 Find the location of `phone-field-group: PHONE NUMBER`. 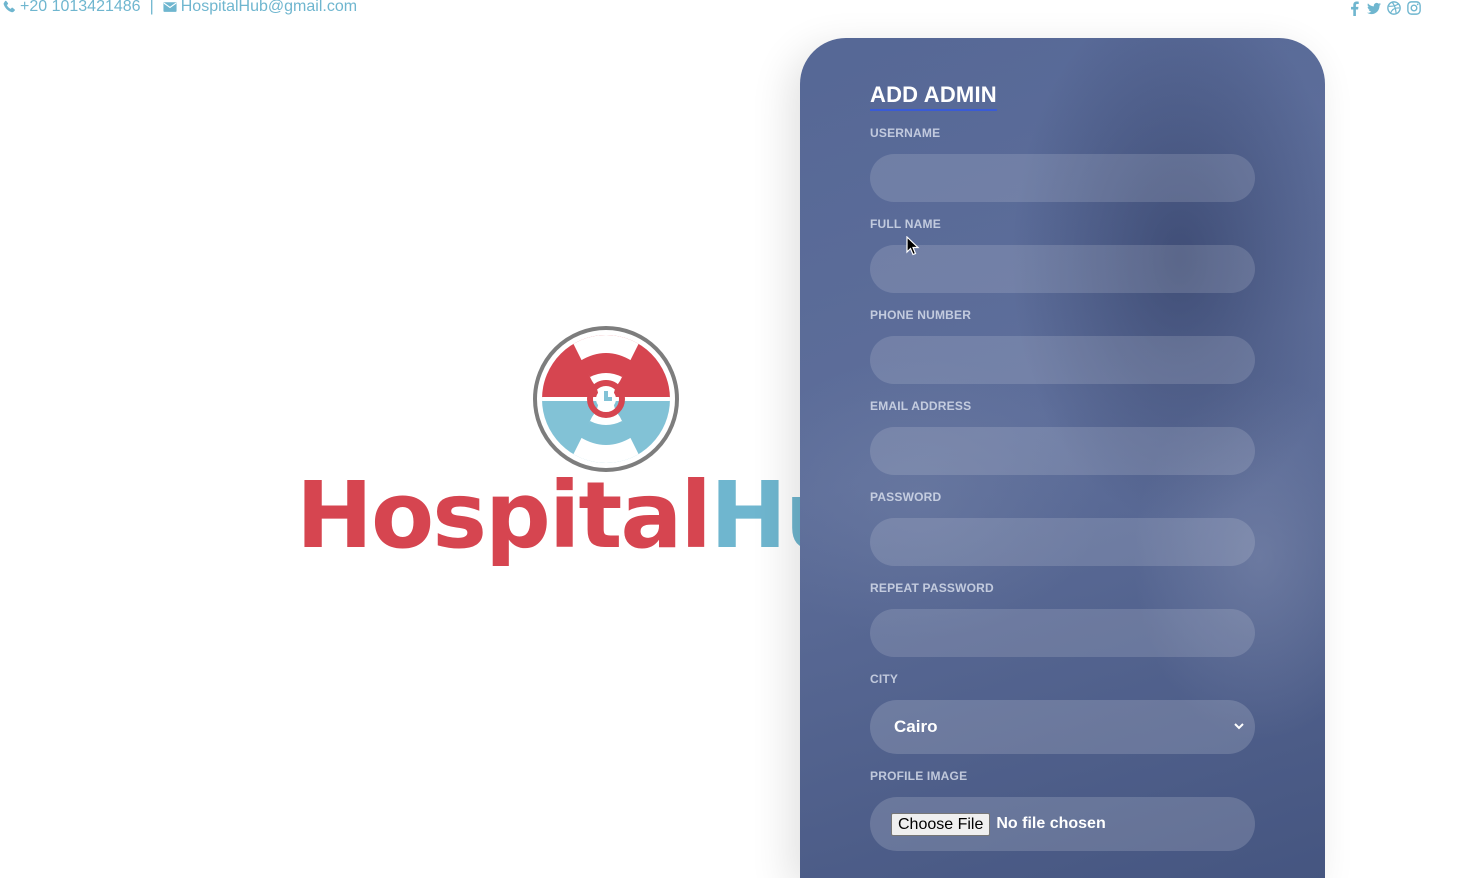

phone-field-group: PHONE NUMBER is located at coordinates (1062, 346).